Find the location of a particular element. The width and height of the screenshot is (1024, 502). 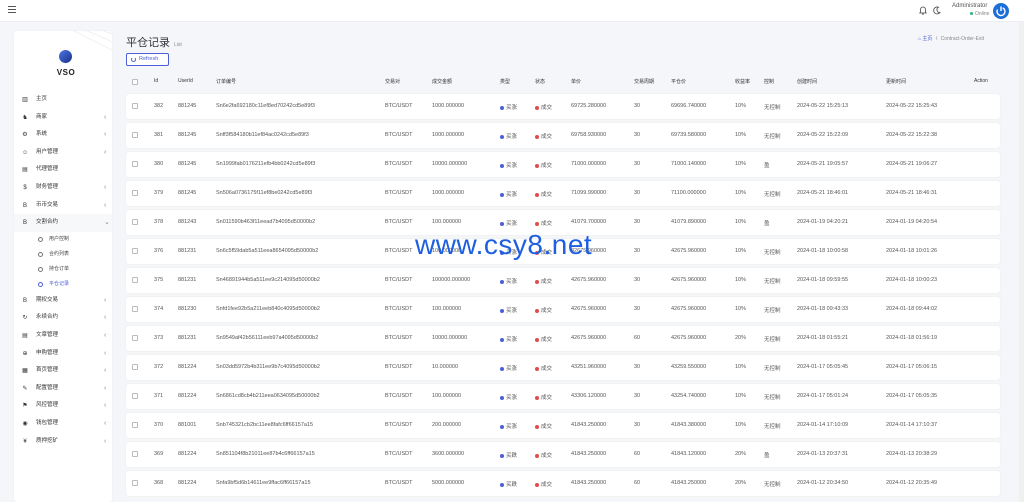

column-header: 收益率 is located at coordinates (742, 81).